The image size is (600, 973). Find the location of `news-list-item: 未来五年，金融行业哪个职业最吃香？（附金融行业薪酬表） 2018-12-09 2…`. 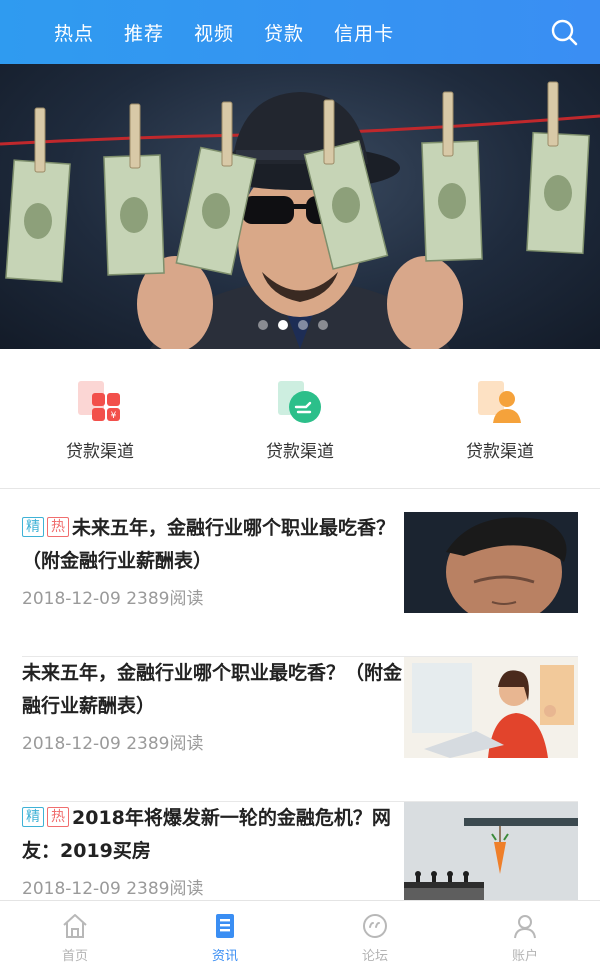

news-list-item: 未来五年，金融行业哪个职业最吃香？（附金融行业薪酬表） 2018-12-09 2… is located at coordinates (300, 729).